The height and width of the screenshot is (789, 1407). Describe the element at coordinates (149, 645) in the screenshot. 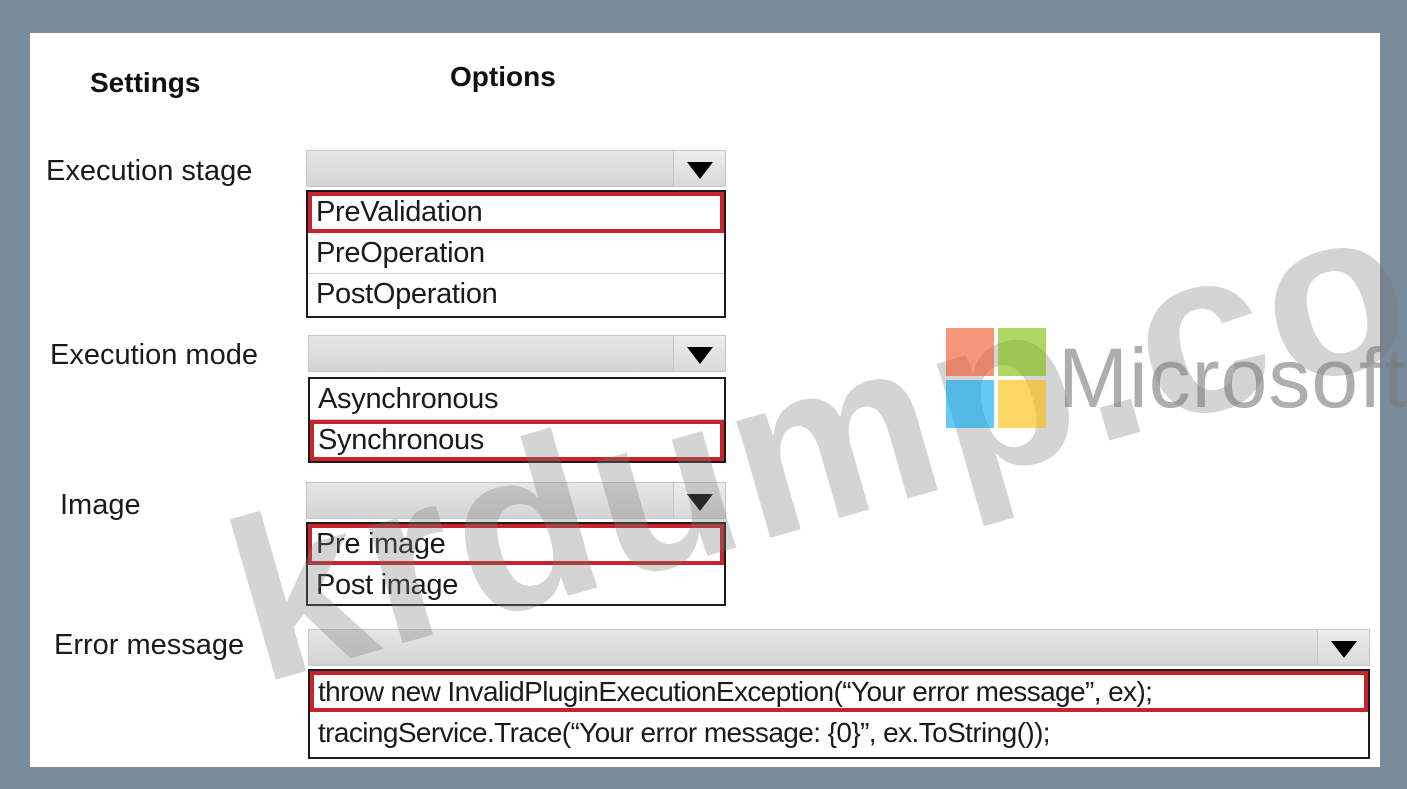

I see `error-message-label: Error message` at that location.